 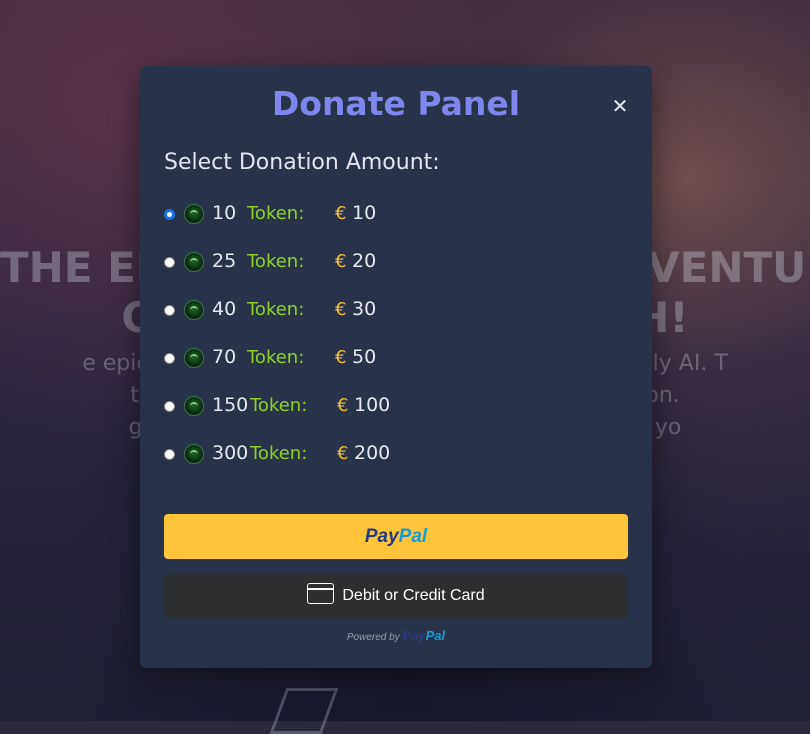 I want to click on token-amount: 40, so click(x=224, y=309).